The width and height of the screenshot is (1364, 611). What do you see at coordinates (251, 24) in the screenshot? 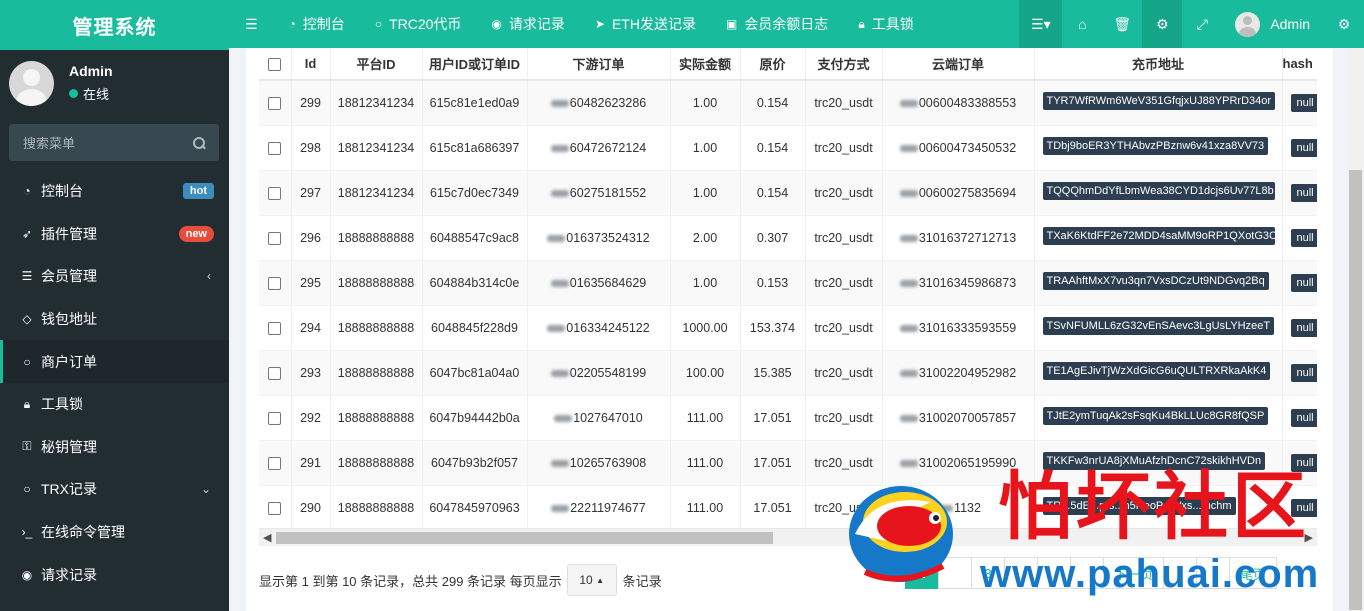
I see `sidebar-toggle-button: ☰` at bounding box center [251, 24].